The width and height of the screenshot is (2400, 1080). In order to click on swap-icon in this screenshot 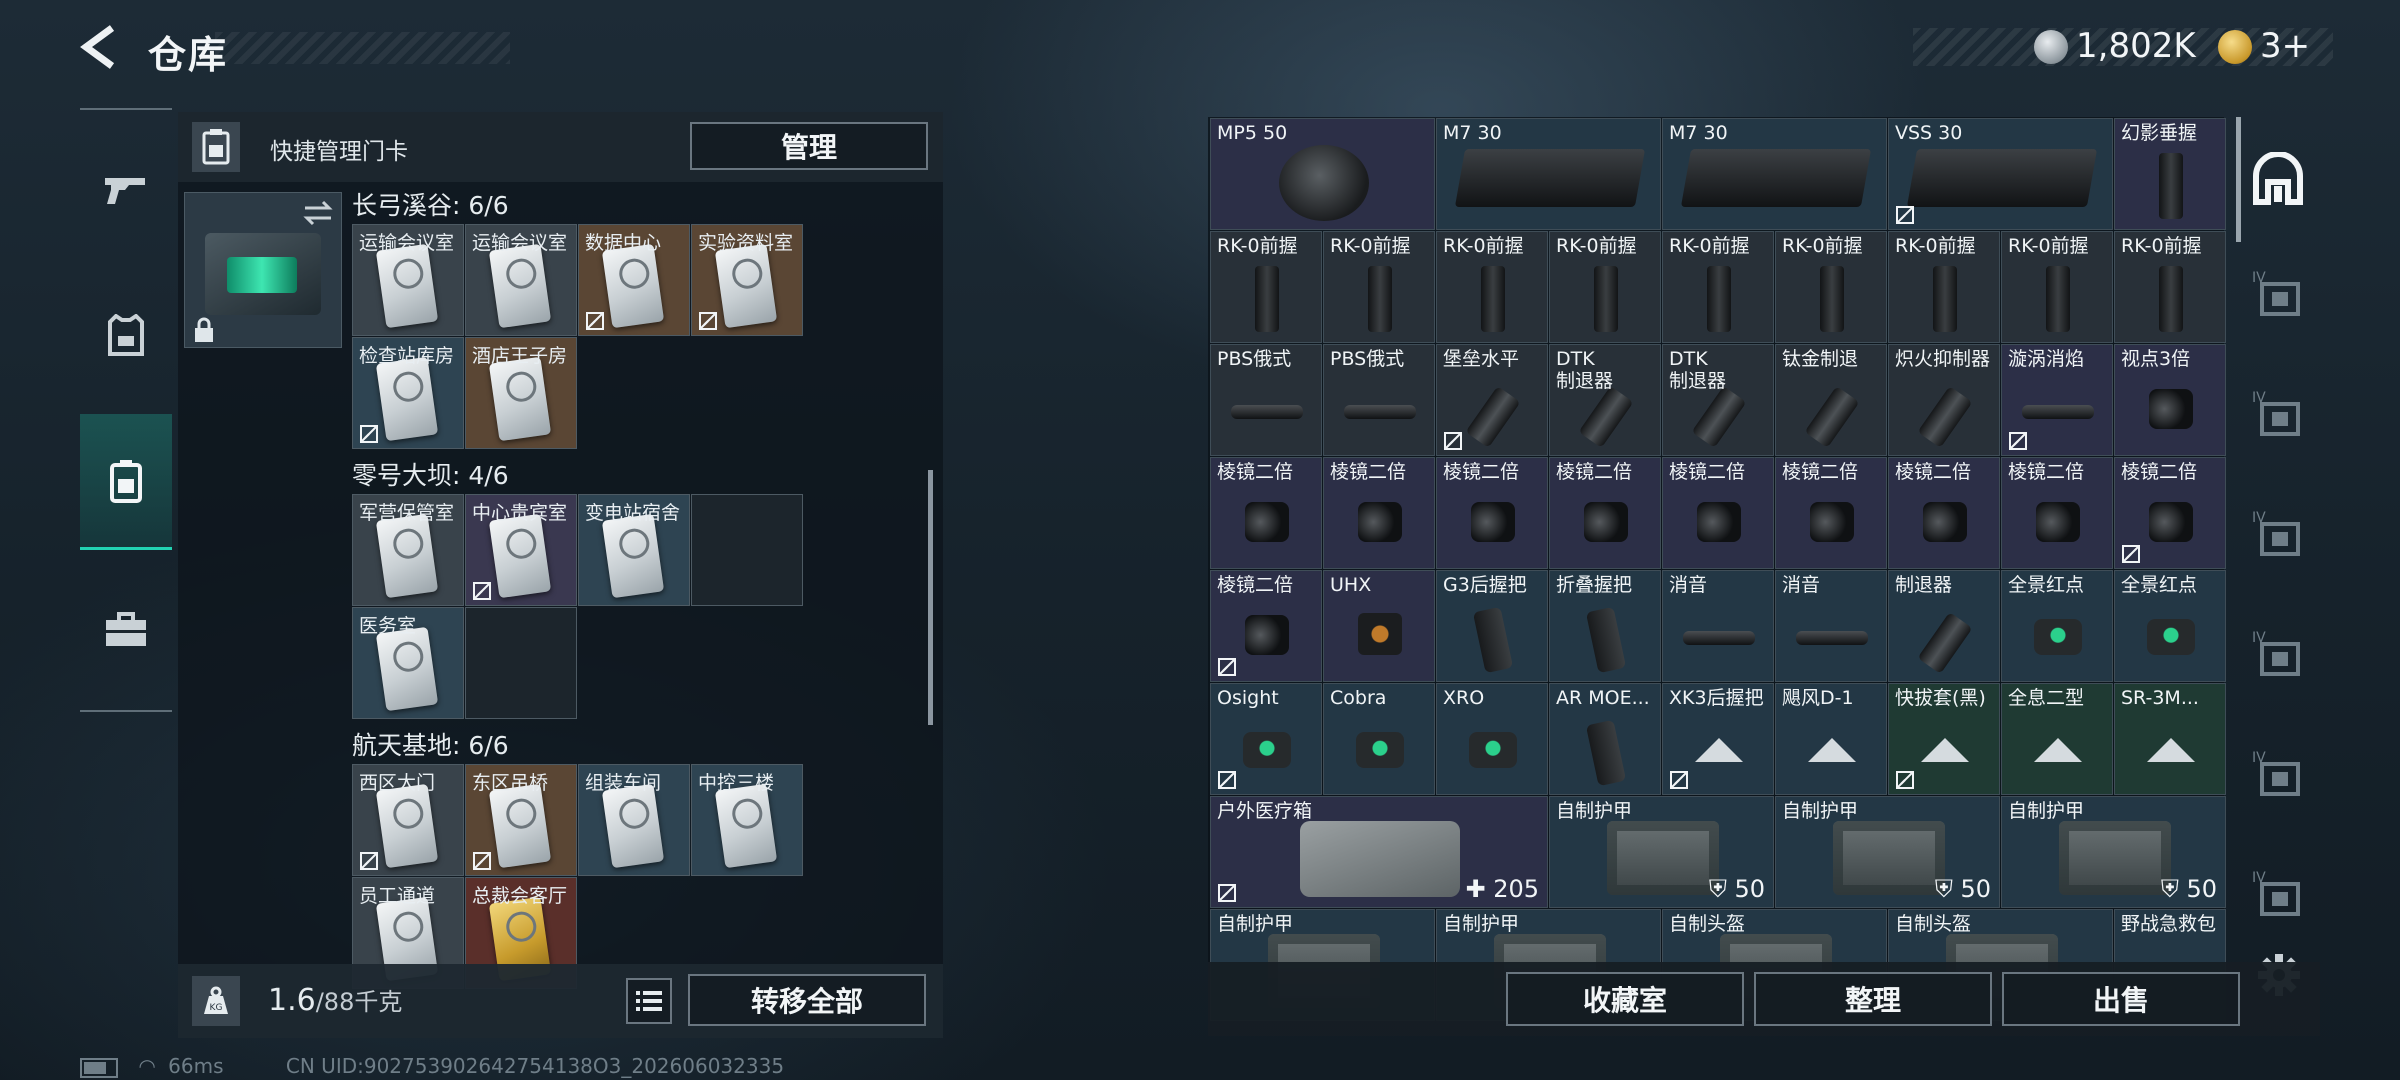, I will do `click(318, 213)`.